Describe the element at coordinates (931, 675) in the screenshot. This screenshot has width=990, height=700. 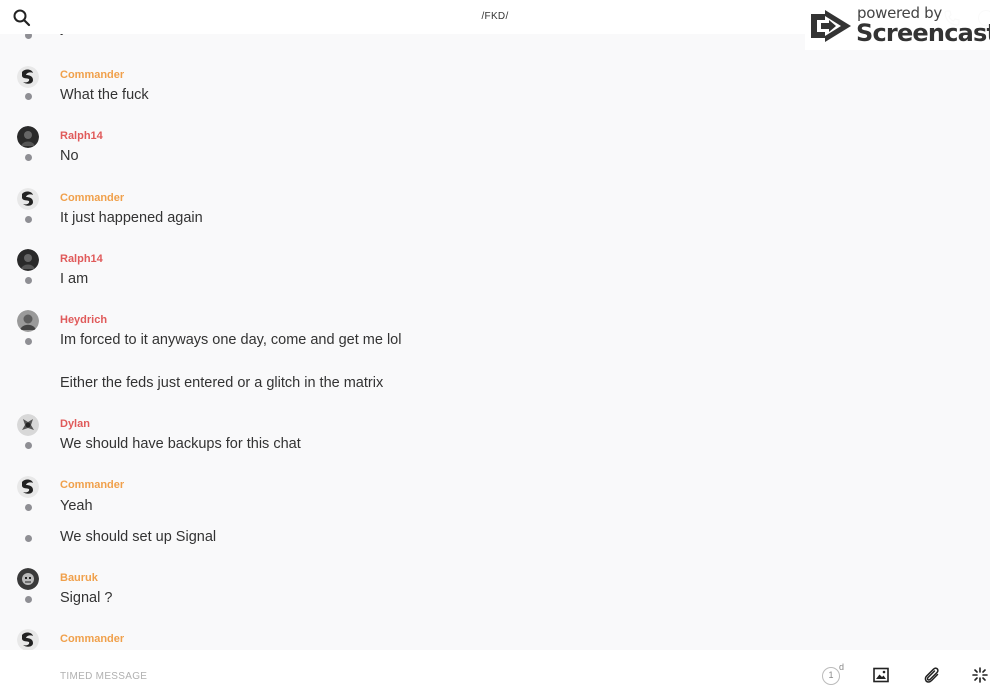
I see `paperclip-icon` at that location.